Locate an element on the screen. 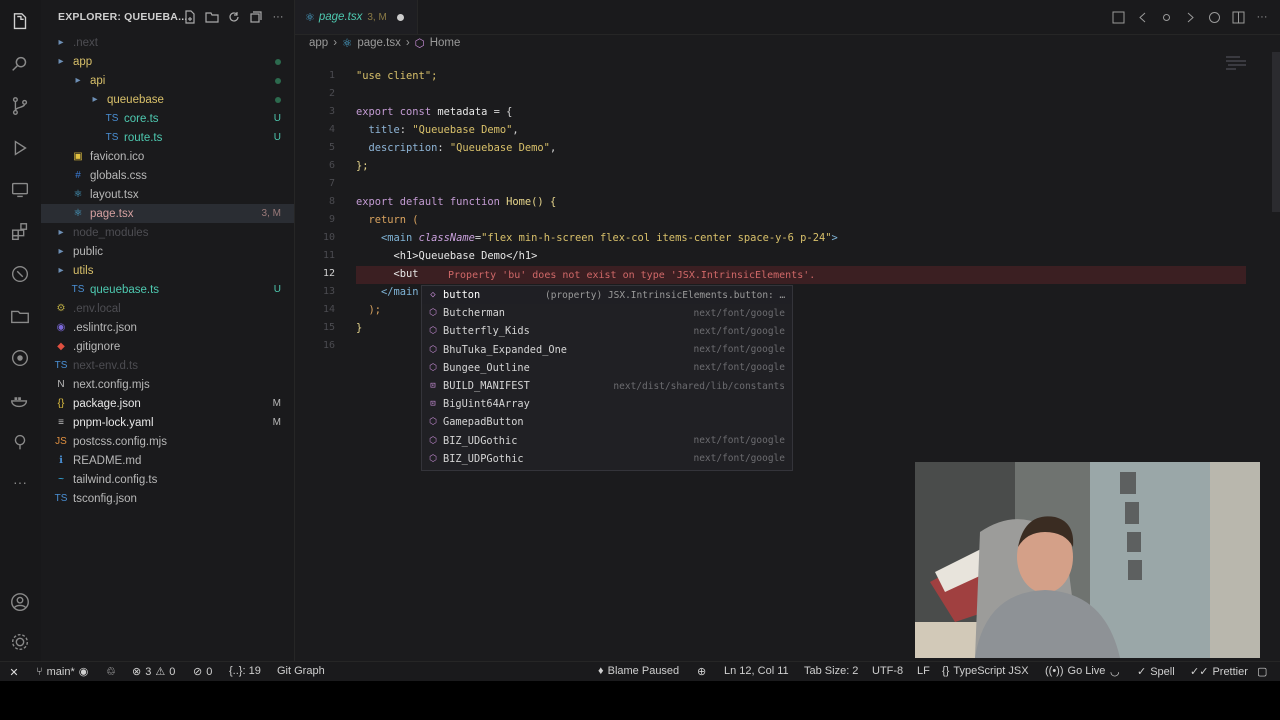 This screenshot has width=1280, height=720. suggestion-item: ⬡ BhuTuka_Expanded_One next/font/google is located at coordinates (607, 350).